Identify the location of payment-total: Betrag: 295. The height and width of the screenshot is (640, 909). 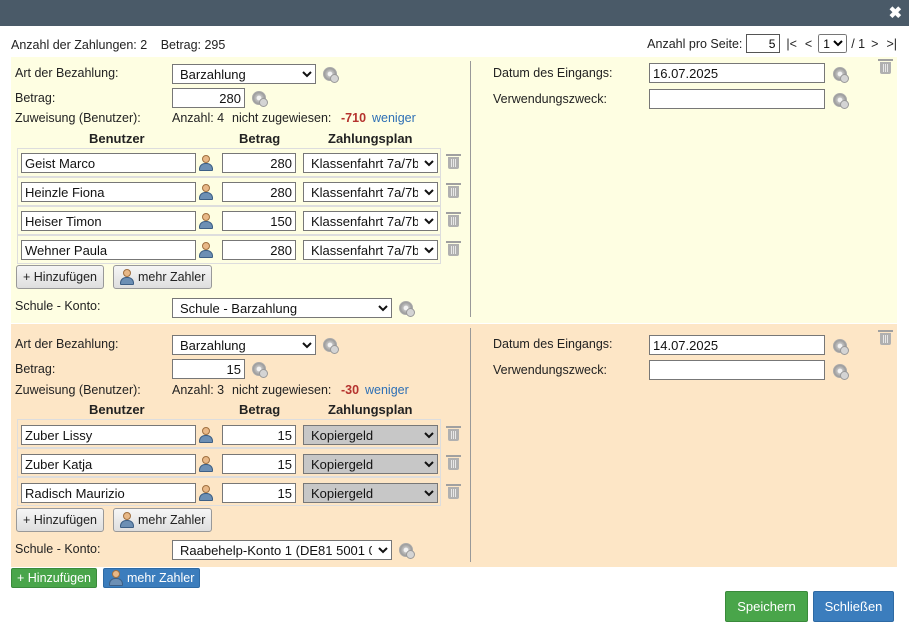
(193, 45).